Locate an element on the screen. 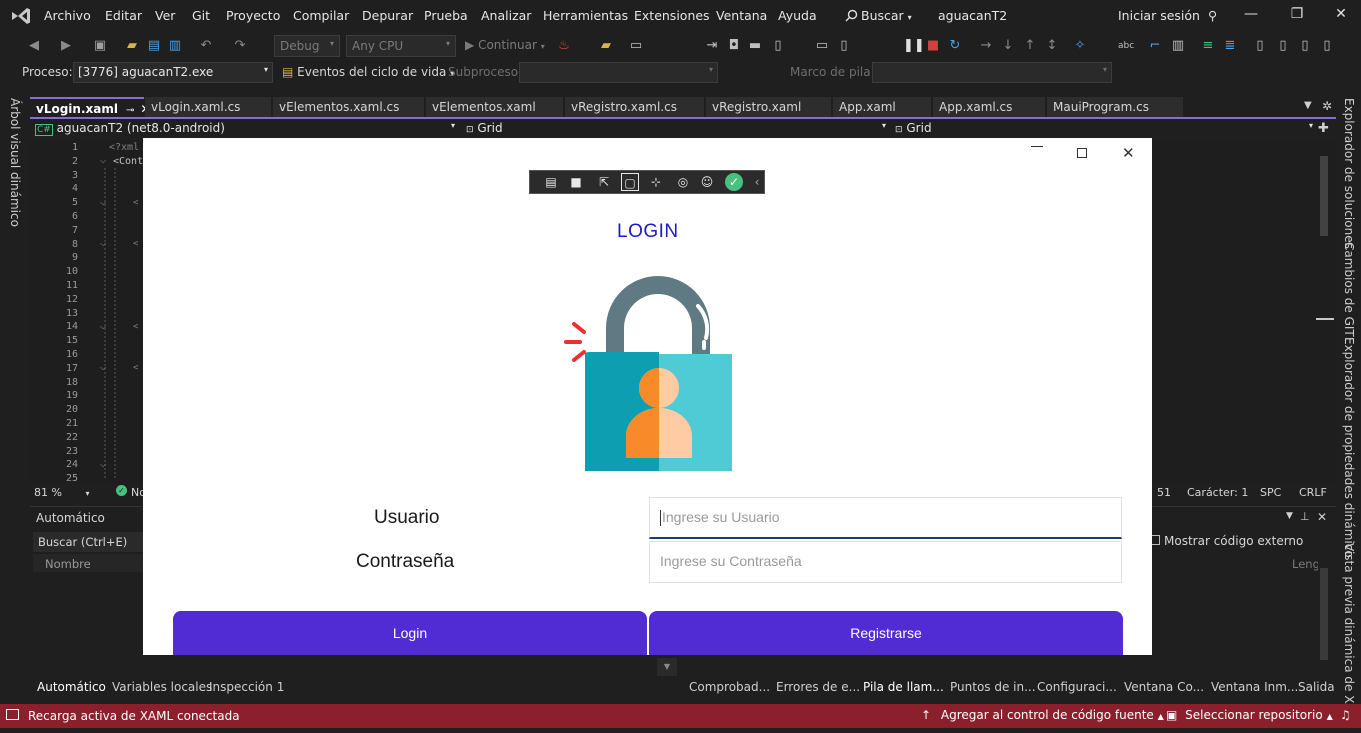 The height and width of the screenshot is (733, 1361). contrasena-input: Ingrese su Contraseña is located at coordinates (885, 562).